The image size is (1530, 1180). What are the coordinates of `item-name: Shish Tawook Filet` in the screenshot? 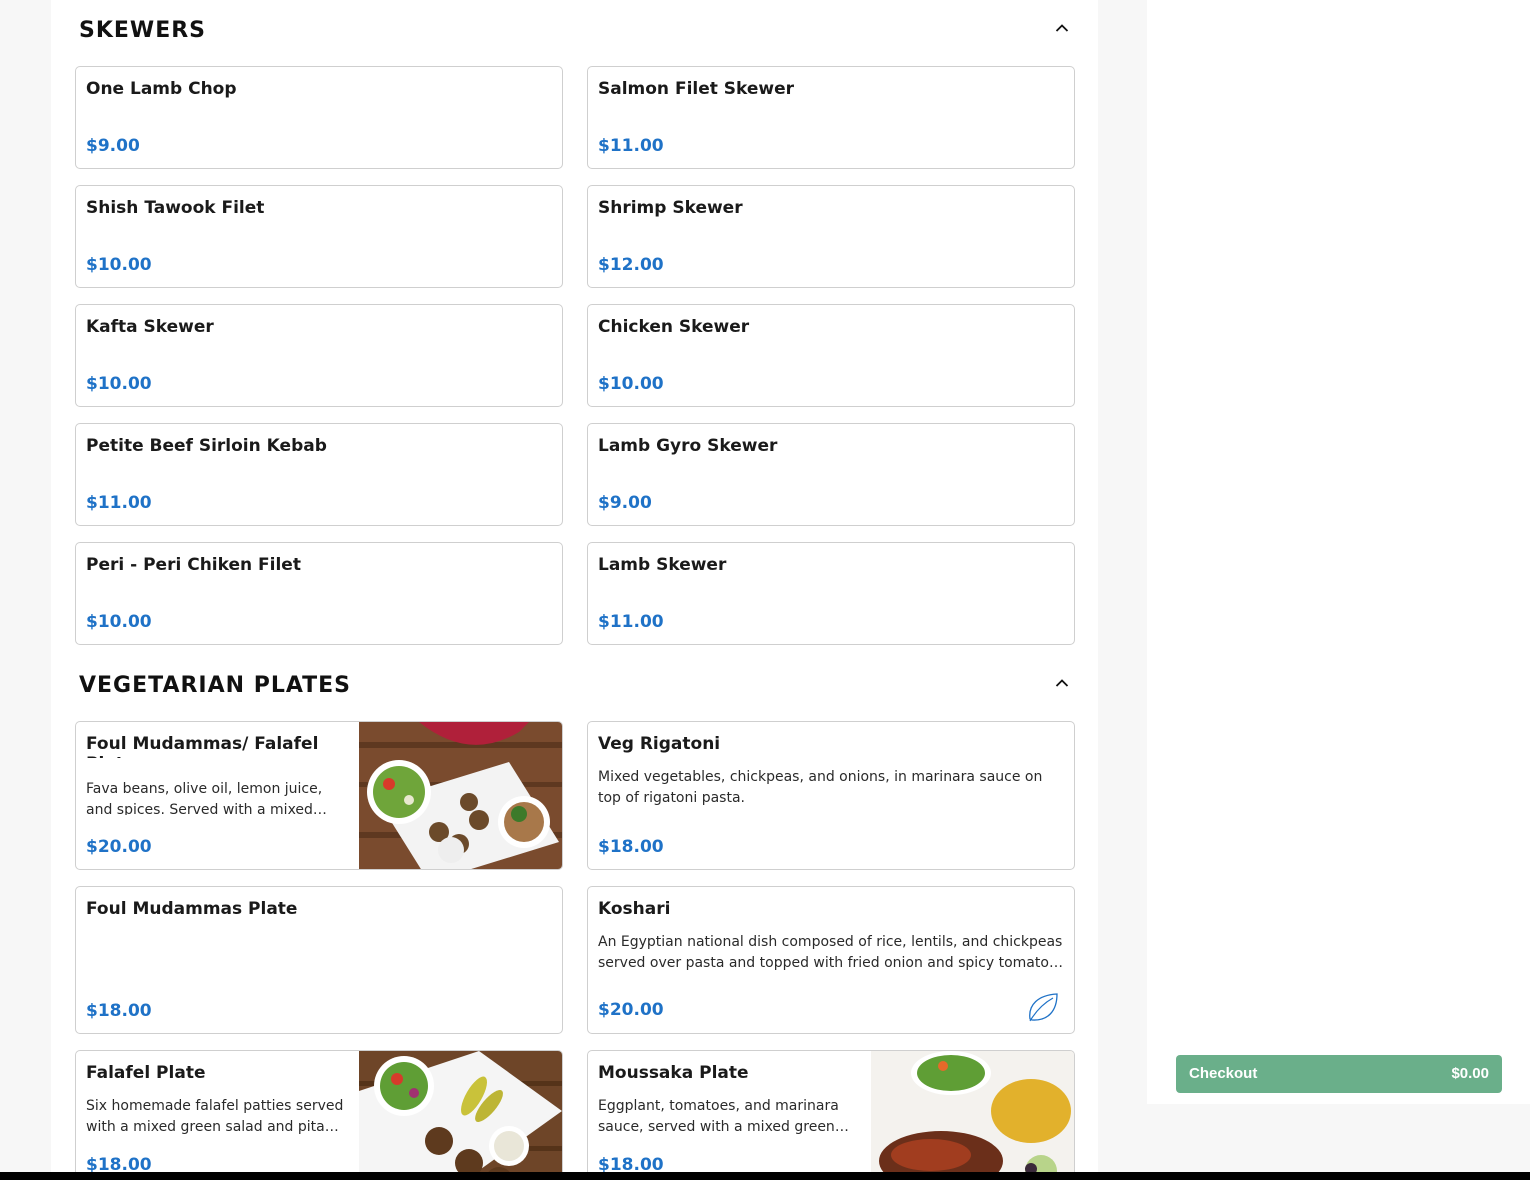 It's located at (175, 208).